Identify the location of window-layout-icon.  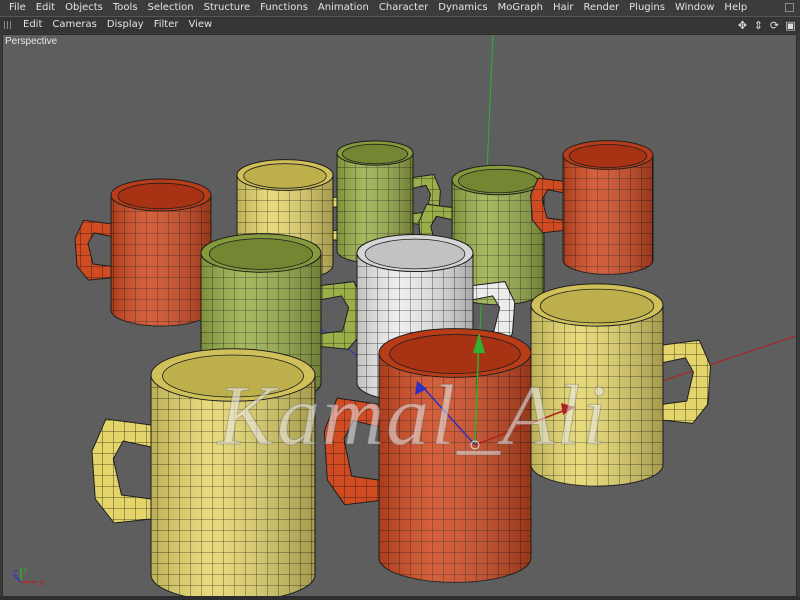
(789, 7).